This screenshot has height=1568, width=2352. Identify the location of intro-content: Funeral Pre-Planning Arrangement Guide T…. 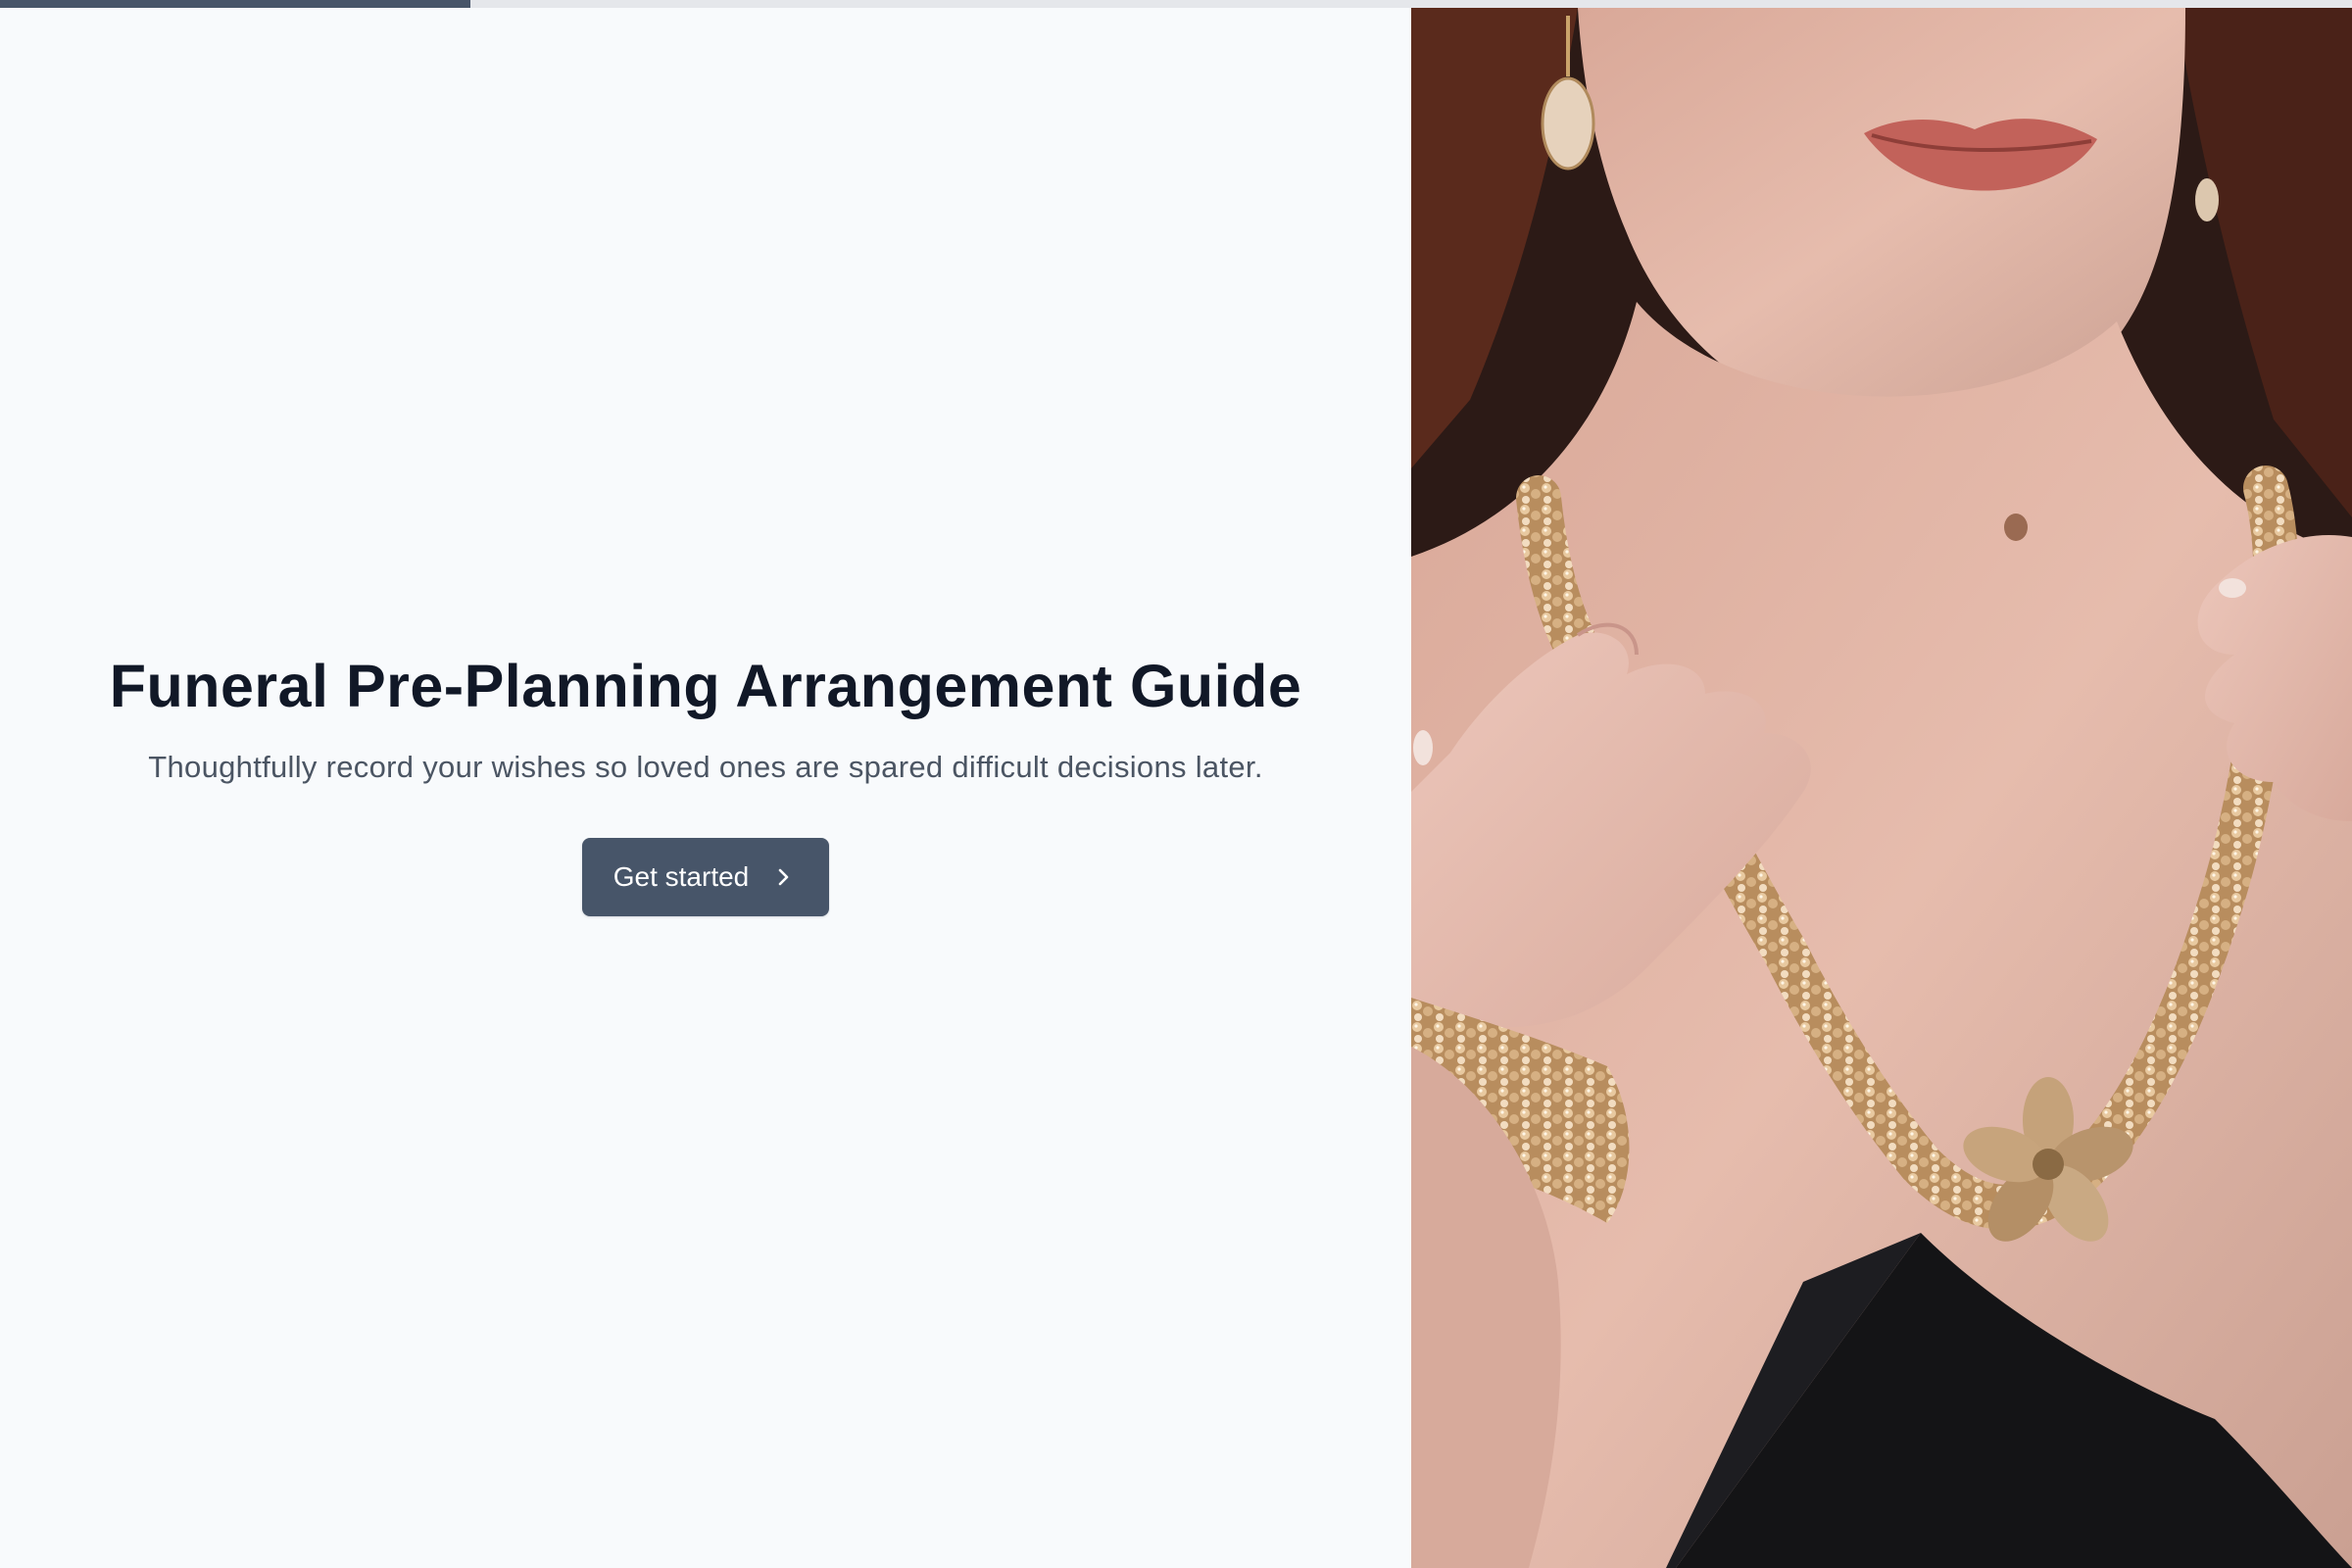
(705, 784).